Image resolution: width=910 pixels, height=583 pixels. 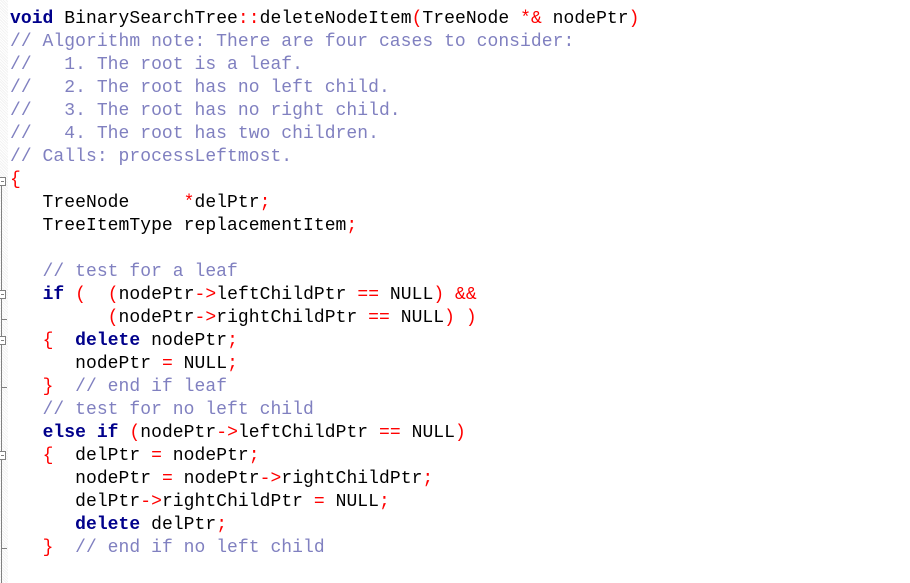 I want to click on operator-token: &&, so click(x=466, y=295).